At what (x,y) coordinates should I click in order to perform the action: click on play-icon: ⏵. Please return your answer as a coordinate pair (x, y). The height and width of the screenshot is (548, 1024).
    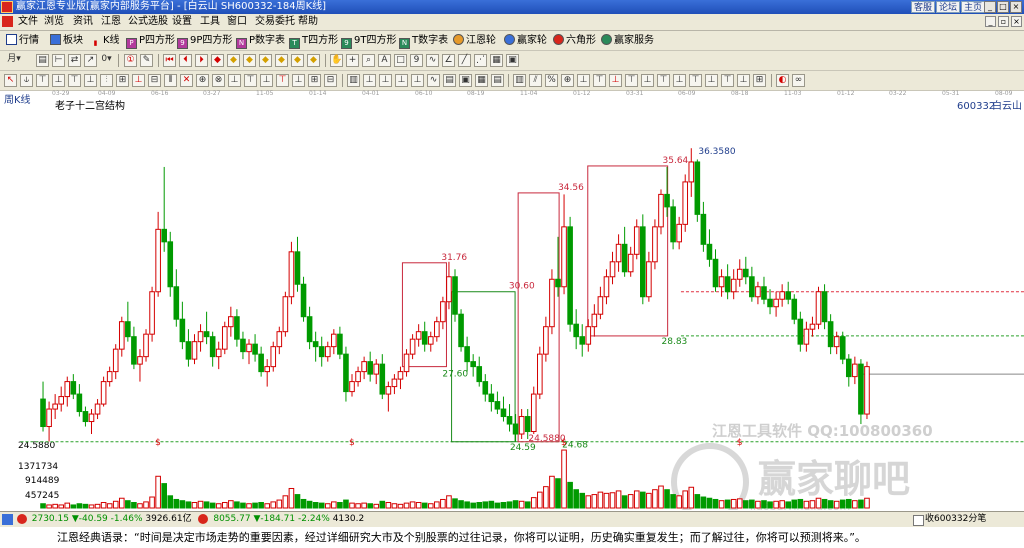
    Looking at the image, I should click on (201, 60).